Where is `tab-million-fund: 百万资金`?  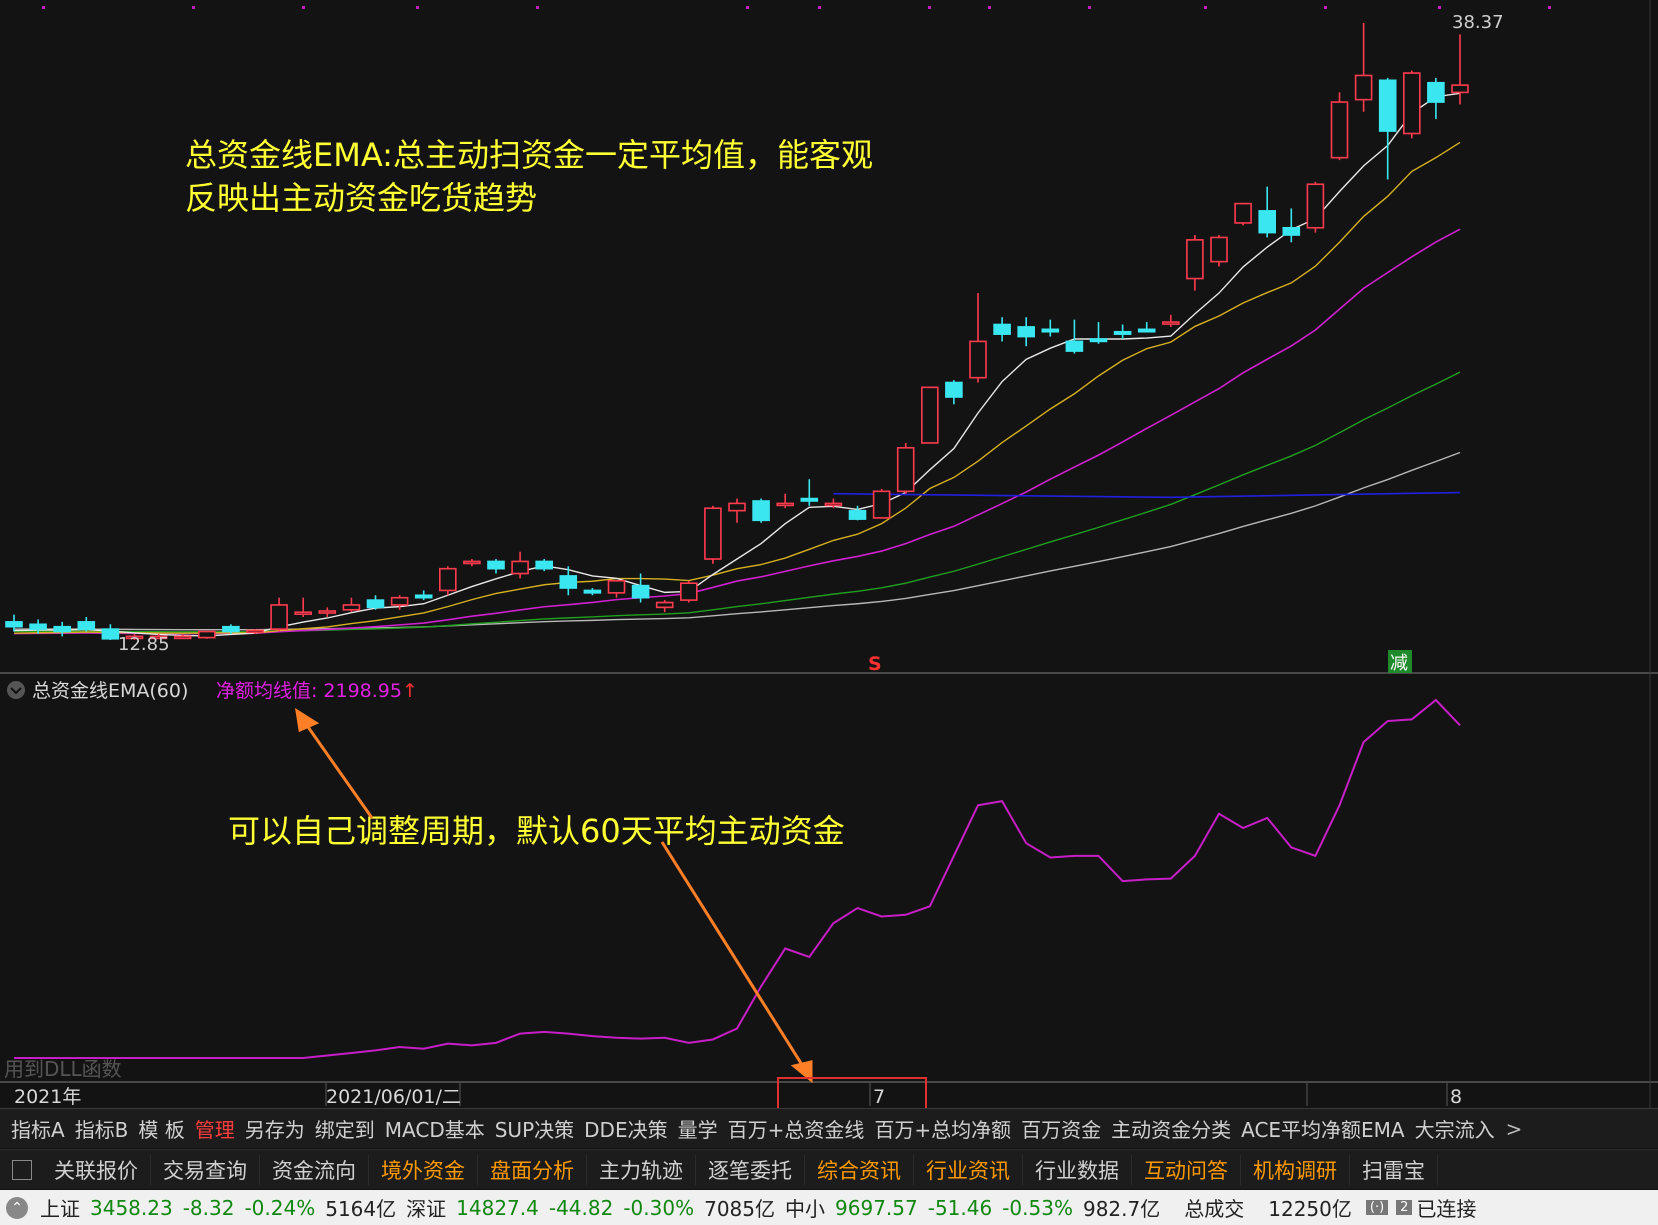 tab-million-fund: 百万资金 is located at coordinates (1061, 1128).